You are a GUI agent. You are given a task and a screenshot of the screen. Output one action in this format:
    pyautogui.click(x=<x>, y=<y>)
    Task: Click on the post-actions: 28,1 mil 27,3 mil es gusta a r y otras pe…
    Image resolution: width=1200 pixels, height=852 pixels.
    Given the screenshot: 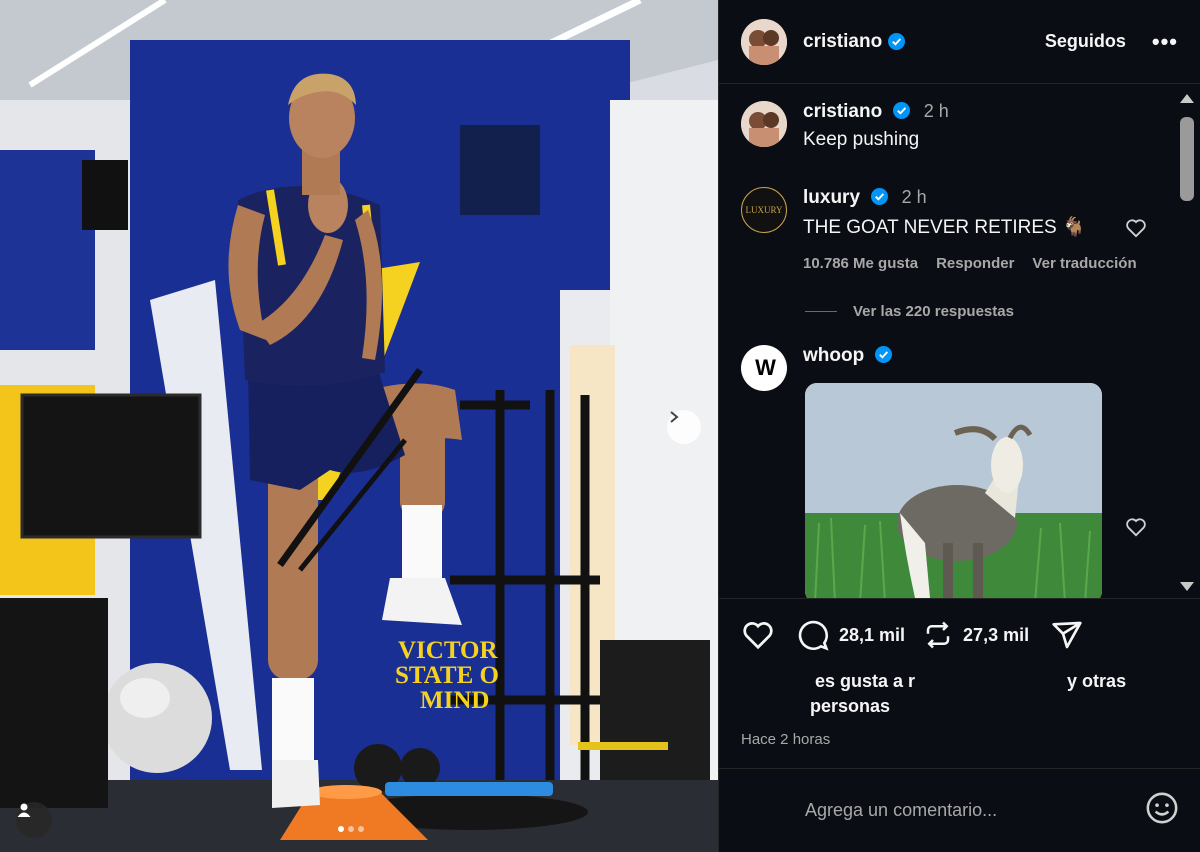 What is the action you would take?
    pyautogui.click(x=959, y=683)
    